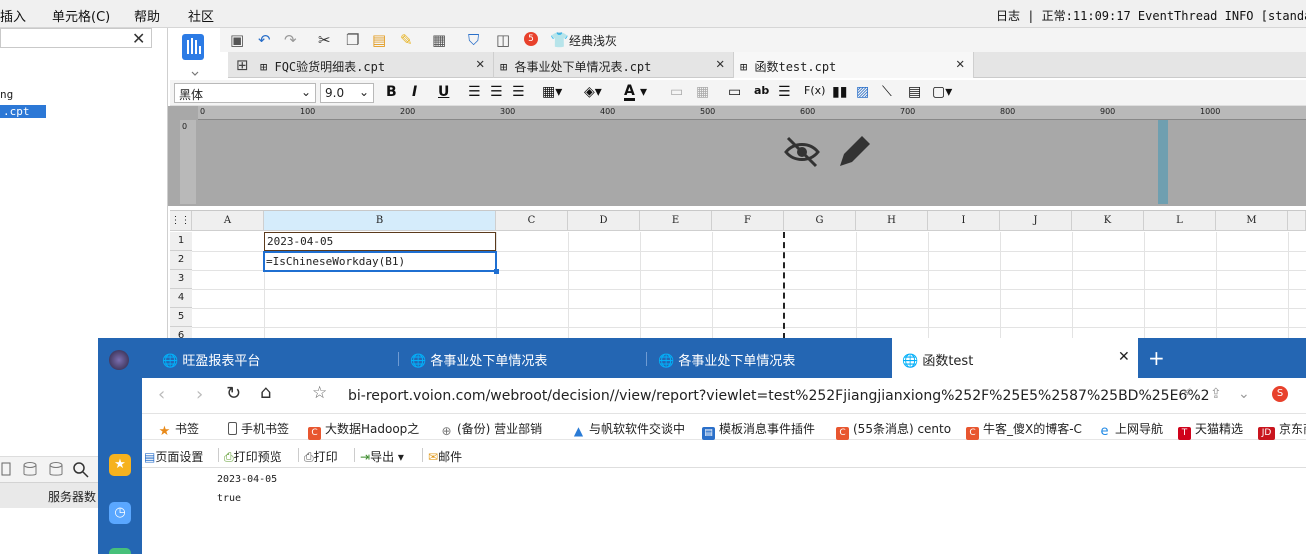 The width and height of the screenshot is (1306, 554). What do you see at coordinates (228, 221) in the screenshot?
I see `column-header-a: A` at bounding box center [228, 221].